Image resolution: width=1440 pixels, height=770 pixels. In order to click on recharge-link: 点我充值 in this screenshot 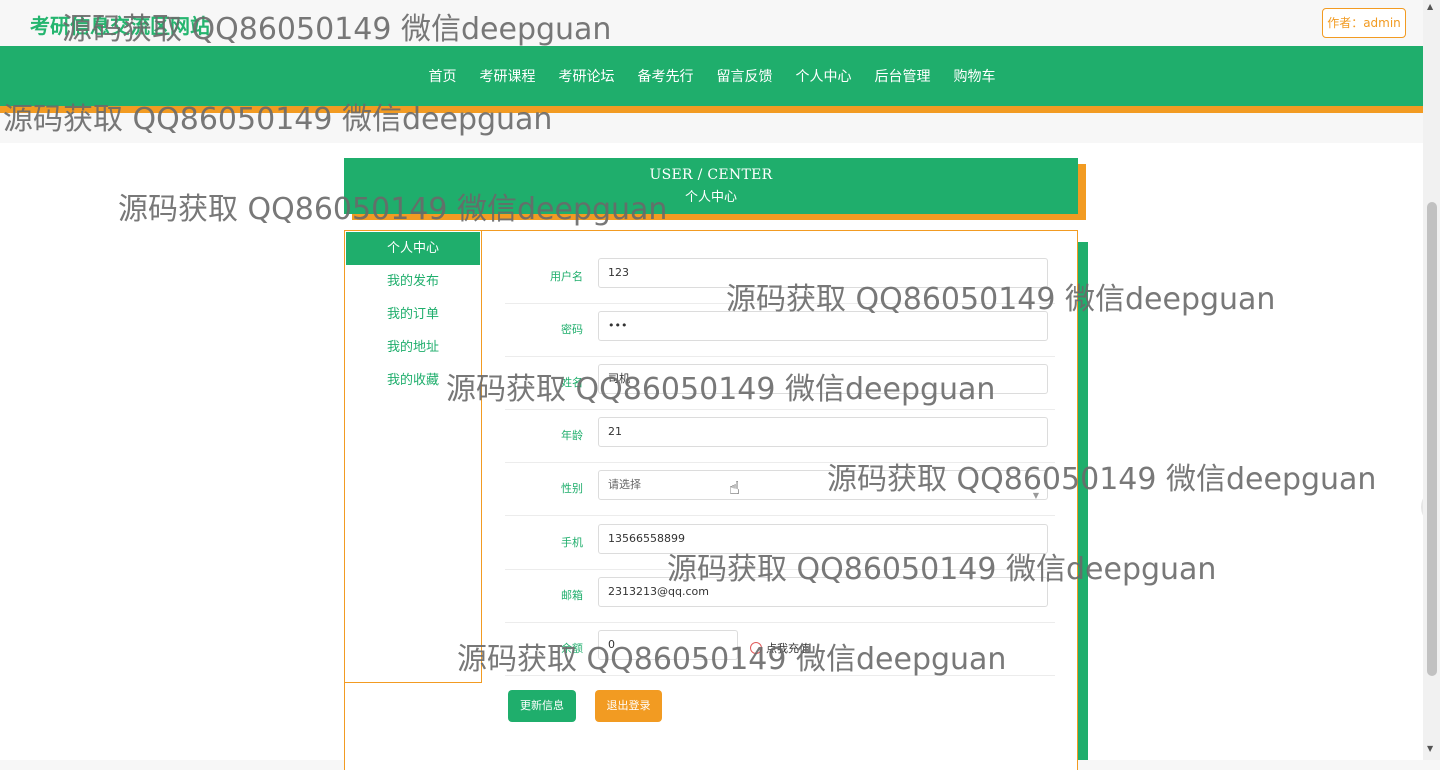, I will do `click(780, 648)`.